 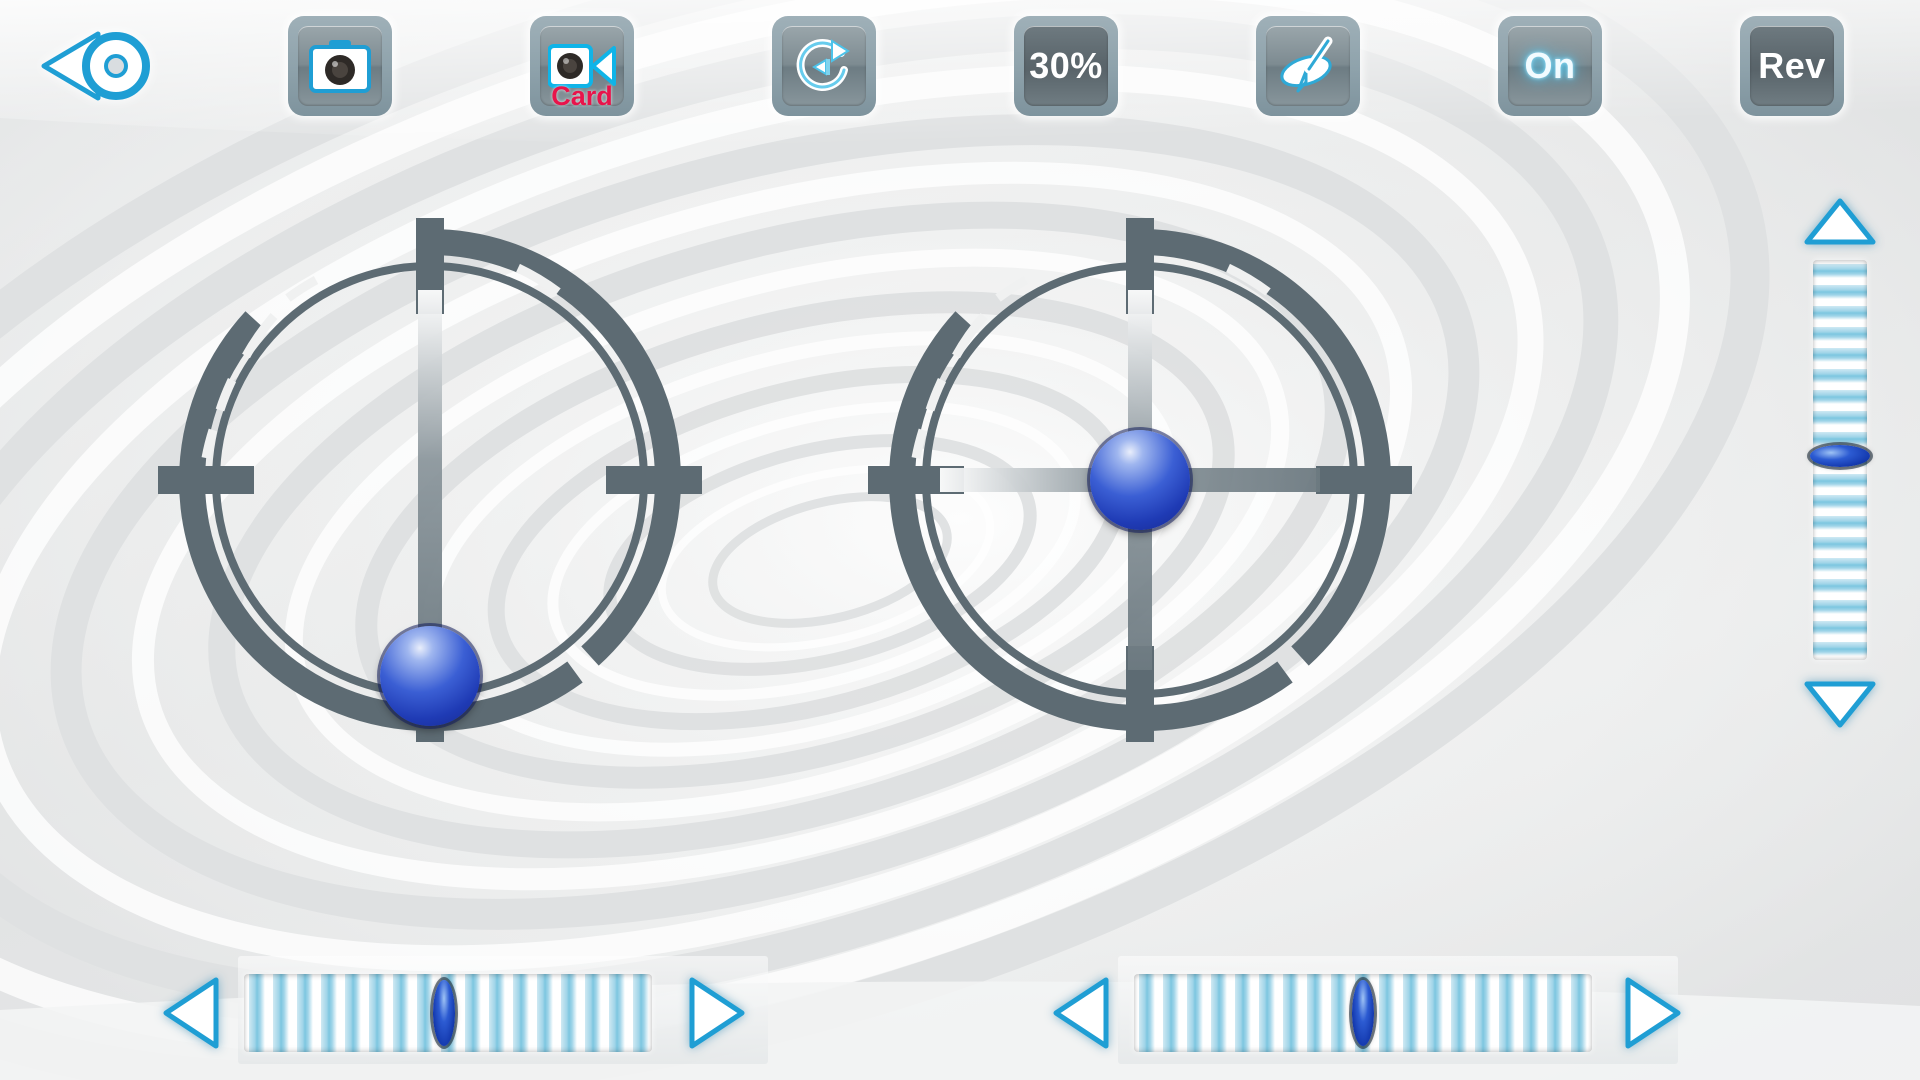 I want to click on gyro-button-face, so click(x=1308, y=66).